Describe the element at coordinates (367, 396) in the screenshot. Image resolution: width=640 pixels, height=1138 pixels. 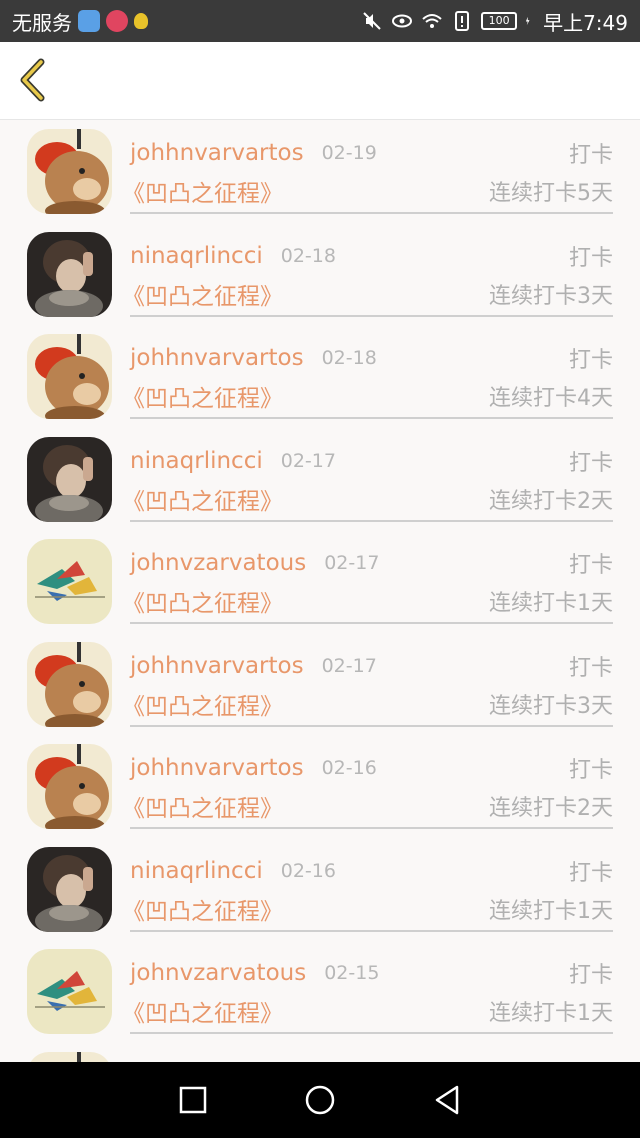
I see `list-item-detail: 《凹凸之征程》 连续打卡4天` at that location.